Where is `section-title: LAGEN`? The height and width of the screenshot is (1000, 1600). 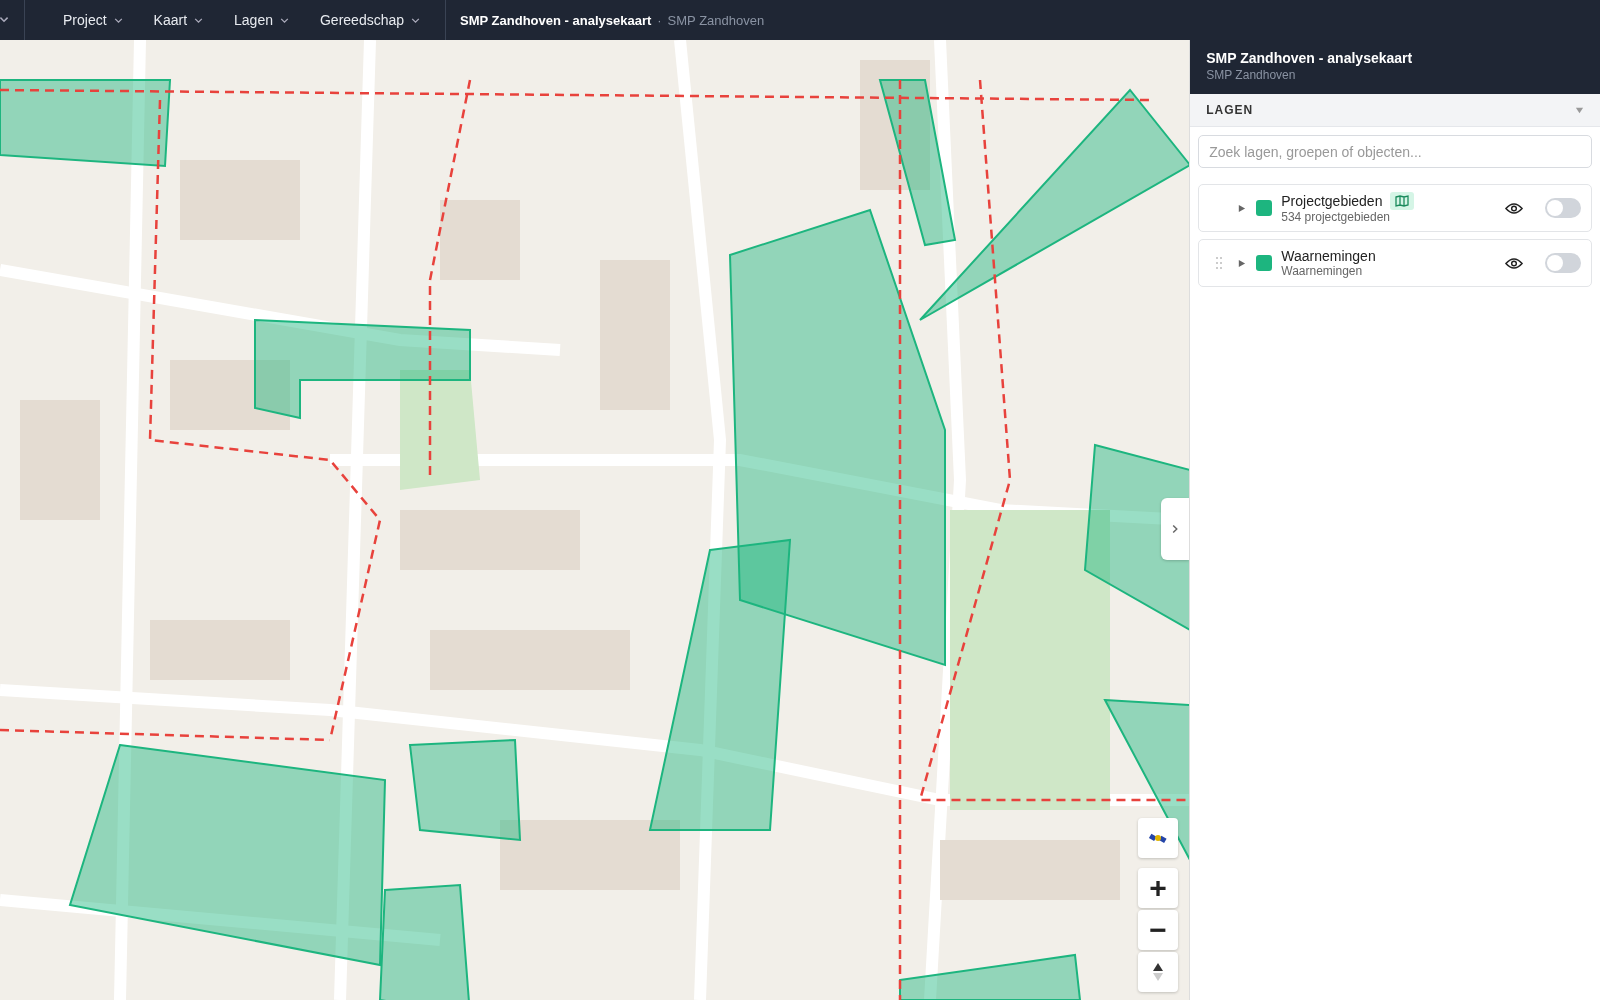
section-title: LAGEN is located at coordinates (1230, 110).